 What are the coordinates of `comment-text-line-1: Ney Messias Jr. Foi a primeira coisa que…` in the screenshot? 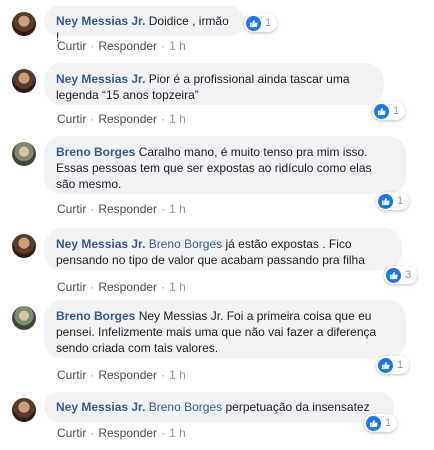 It's located at (255, 316).